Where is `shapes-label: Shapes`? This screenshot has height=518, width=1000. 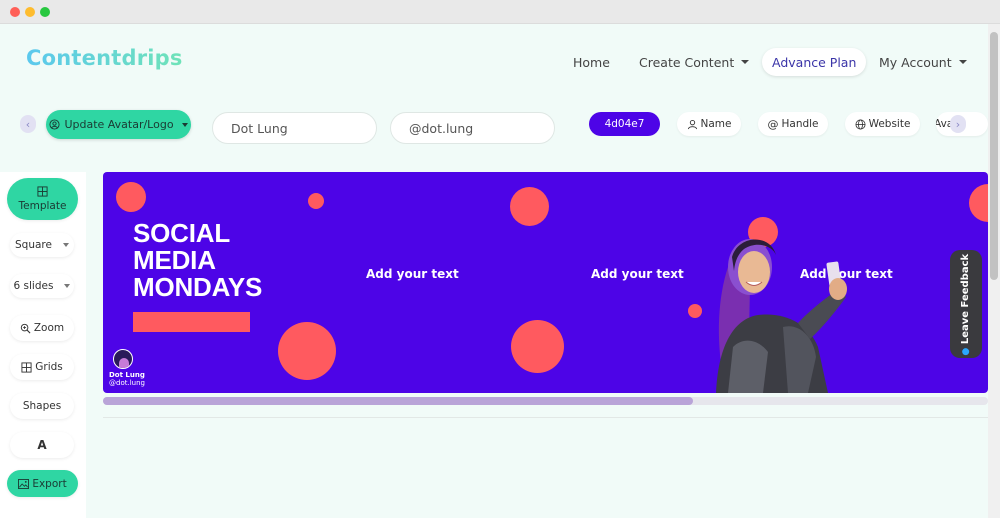 shapes-label: Shapes is located at coordinates (42, 406).